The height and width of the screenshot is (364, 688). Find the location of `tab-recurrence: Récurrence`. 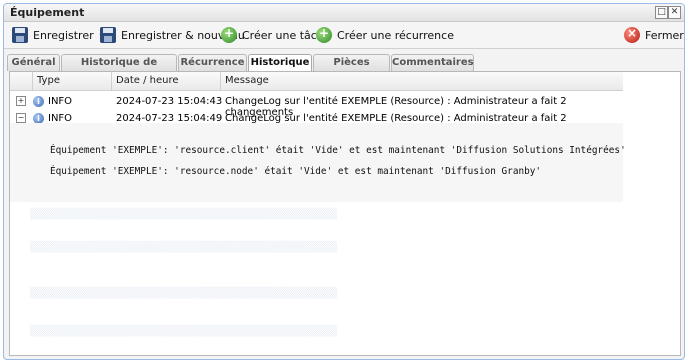

tab-recurrence: Récurrence is located at coordinates (212, 62).